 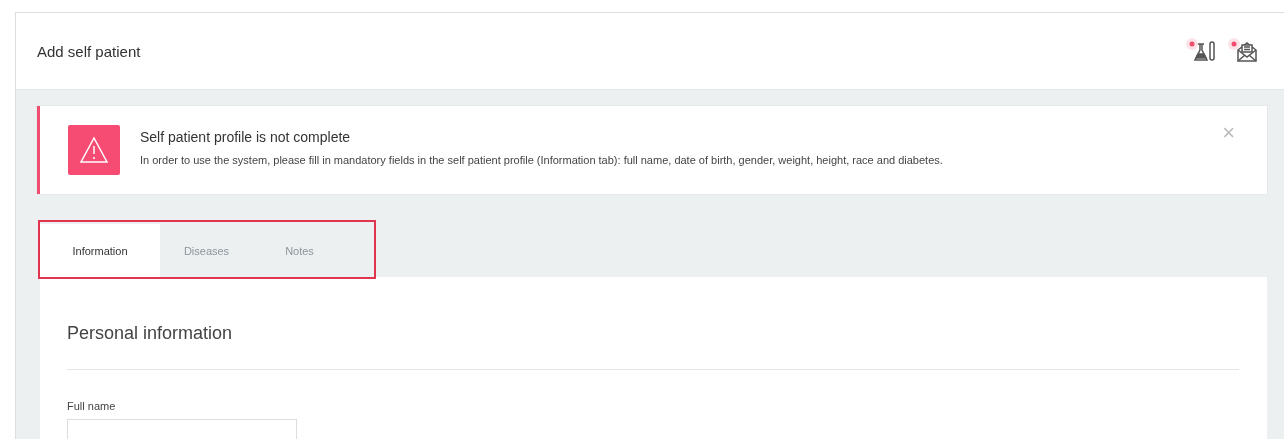 What do you see at coordinates (89, 51) in the screenshot?
I see `page-title: Add self patient` at bounding box center [89, 51].